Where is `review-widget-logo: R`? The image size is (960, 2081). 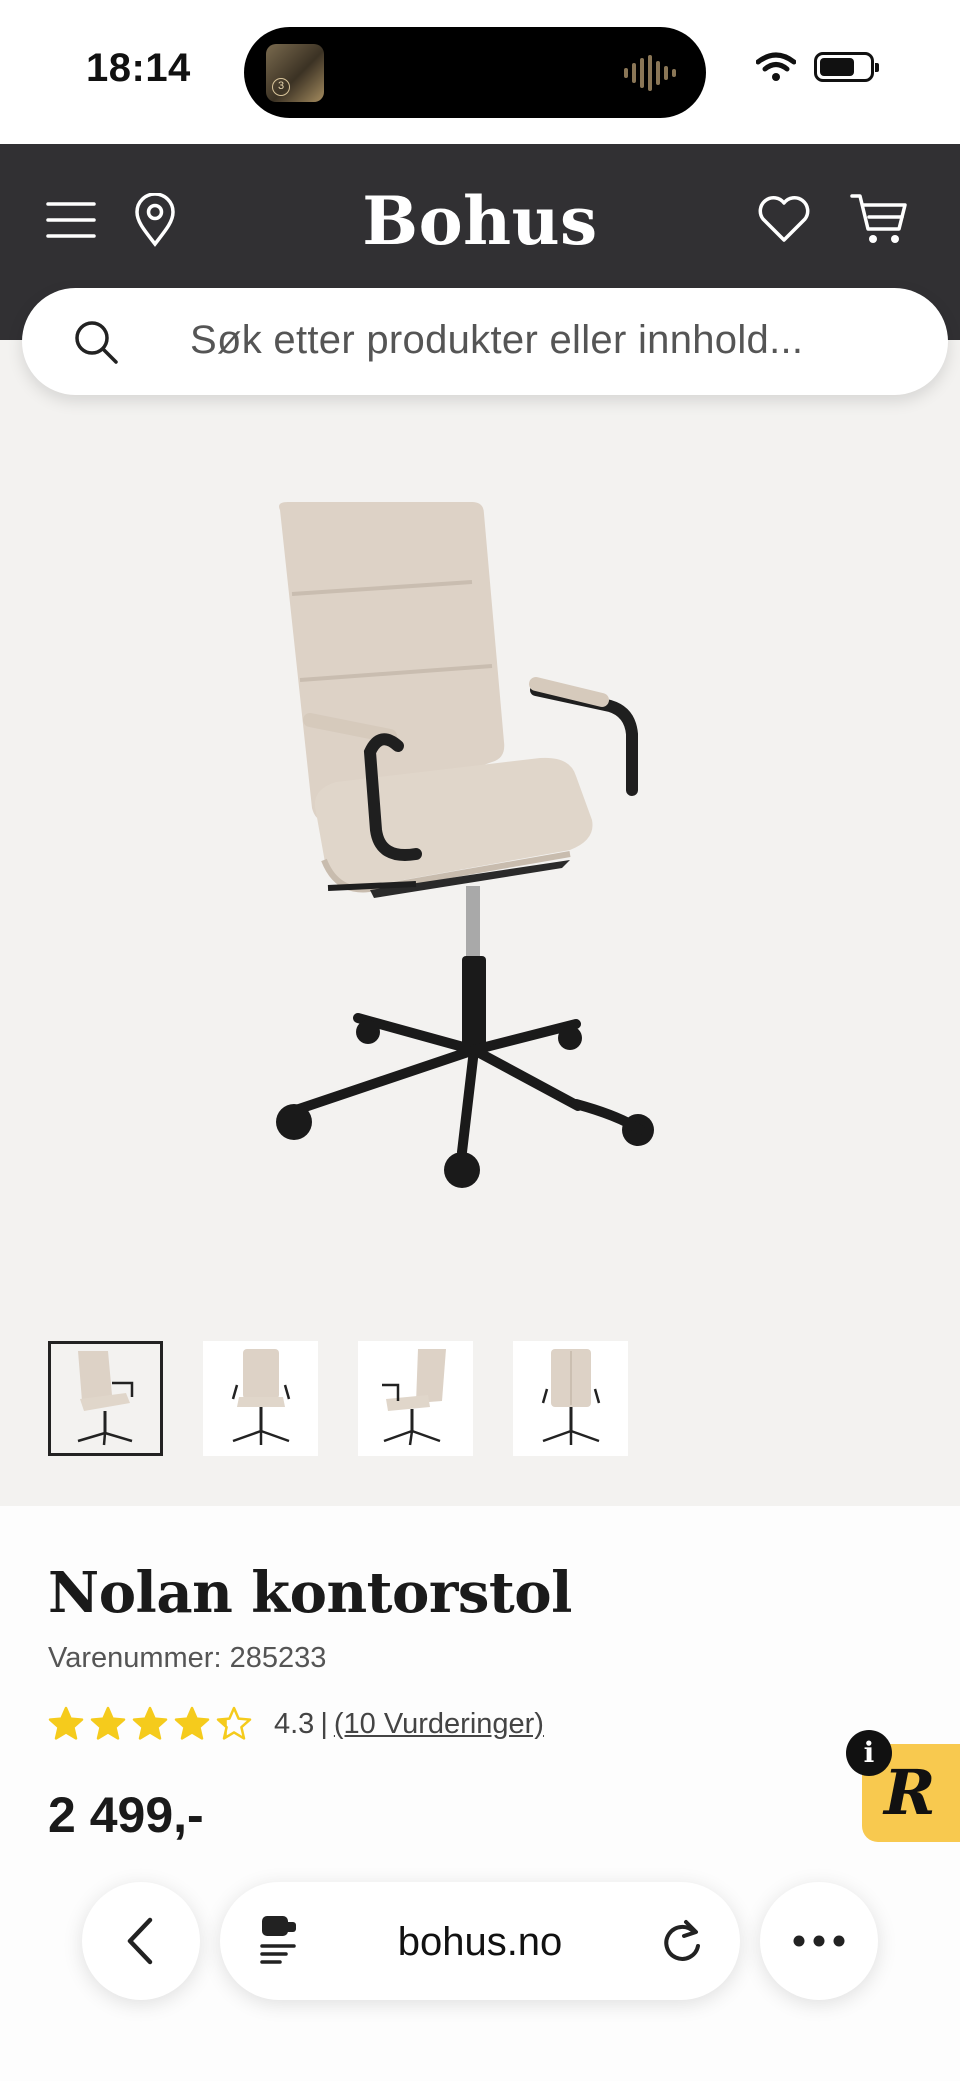
review-widget-logo: R is located at coordinates (910, 1792).